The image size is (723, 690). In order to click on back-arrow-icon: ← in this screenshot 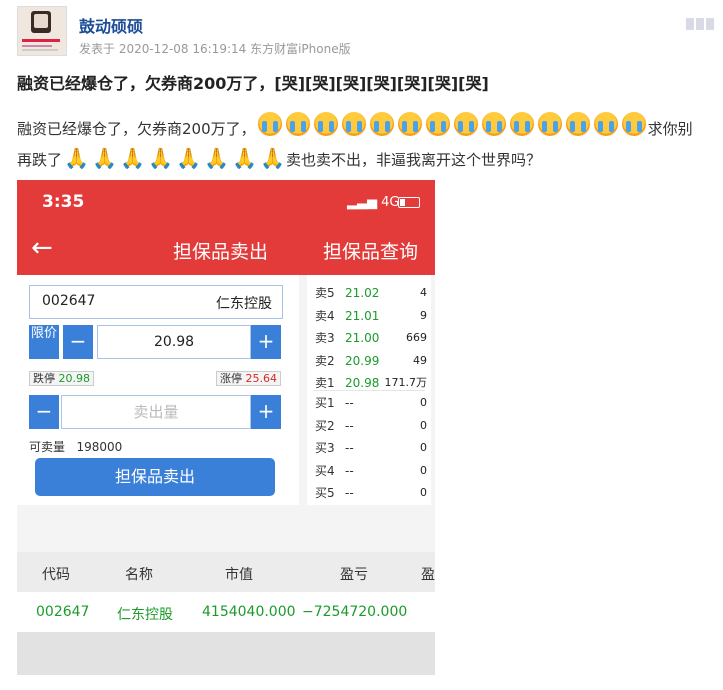, I will do `click(42, 248)`.